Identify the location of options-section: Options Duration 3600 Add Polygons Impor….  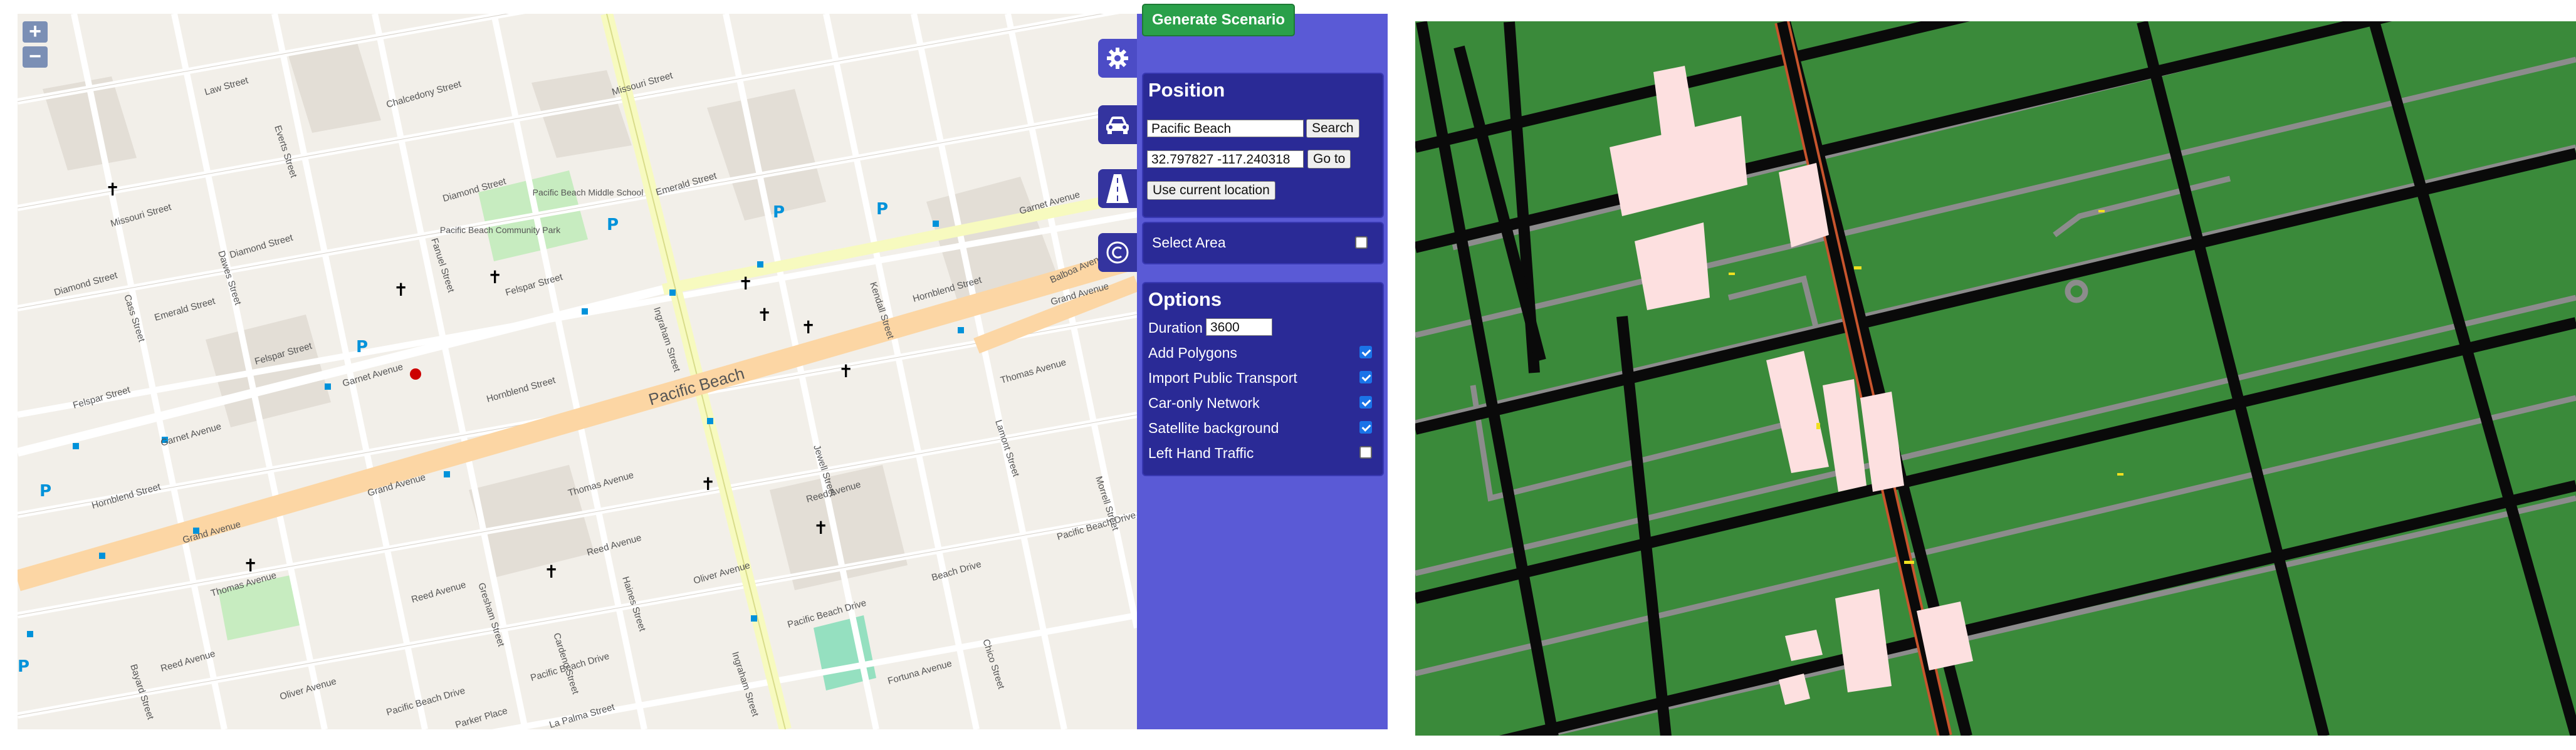
(1263, 379).